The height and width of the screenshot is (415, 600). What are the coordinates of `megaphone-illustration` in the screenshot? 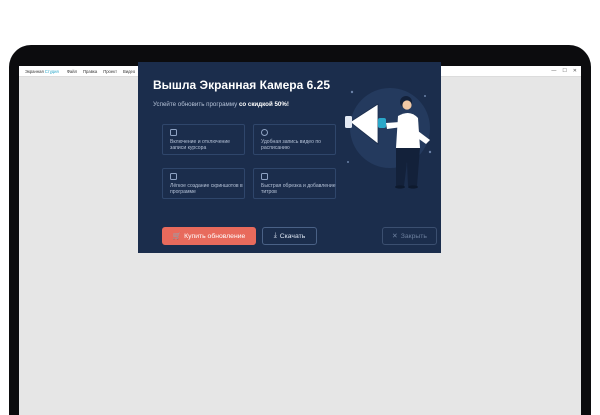 It's located at (388, 138).